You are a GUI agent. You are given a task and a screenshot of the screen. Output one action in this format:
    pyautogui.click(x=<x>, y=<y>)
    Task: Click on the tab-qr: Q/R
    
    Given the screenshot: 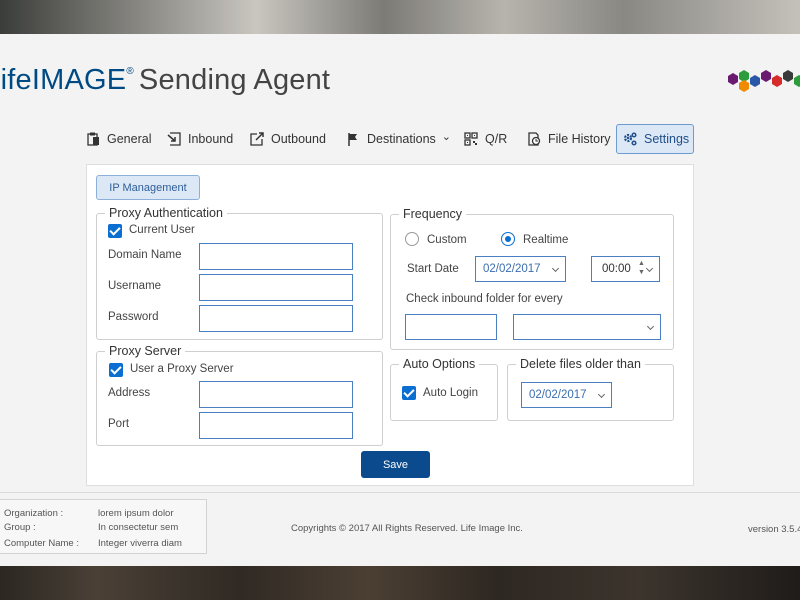 What is the action you would take?
    pyautogui.click(x=485, y=139)
    